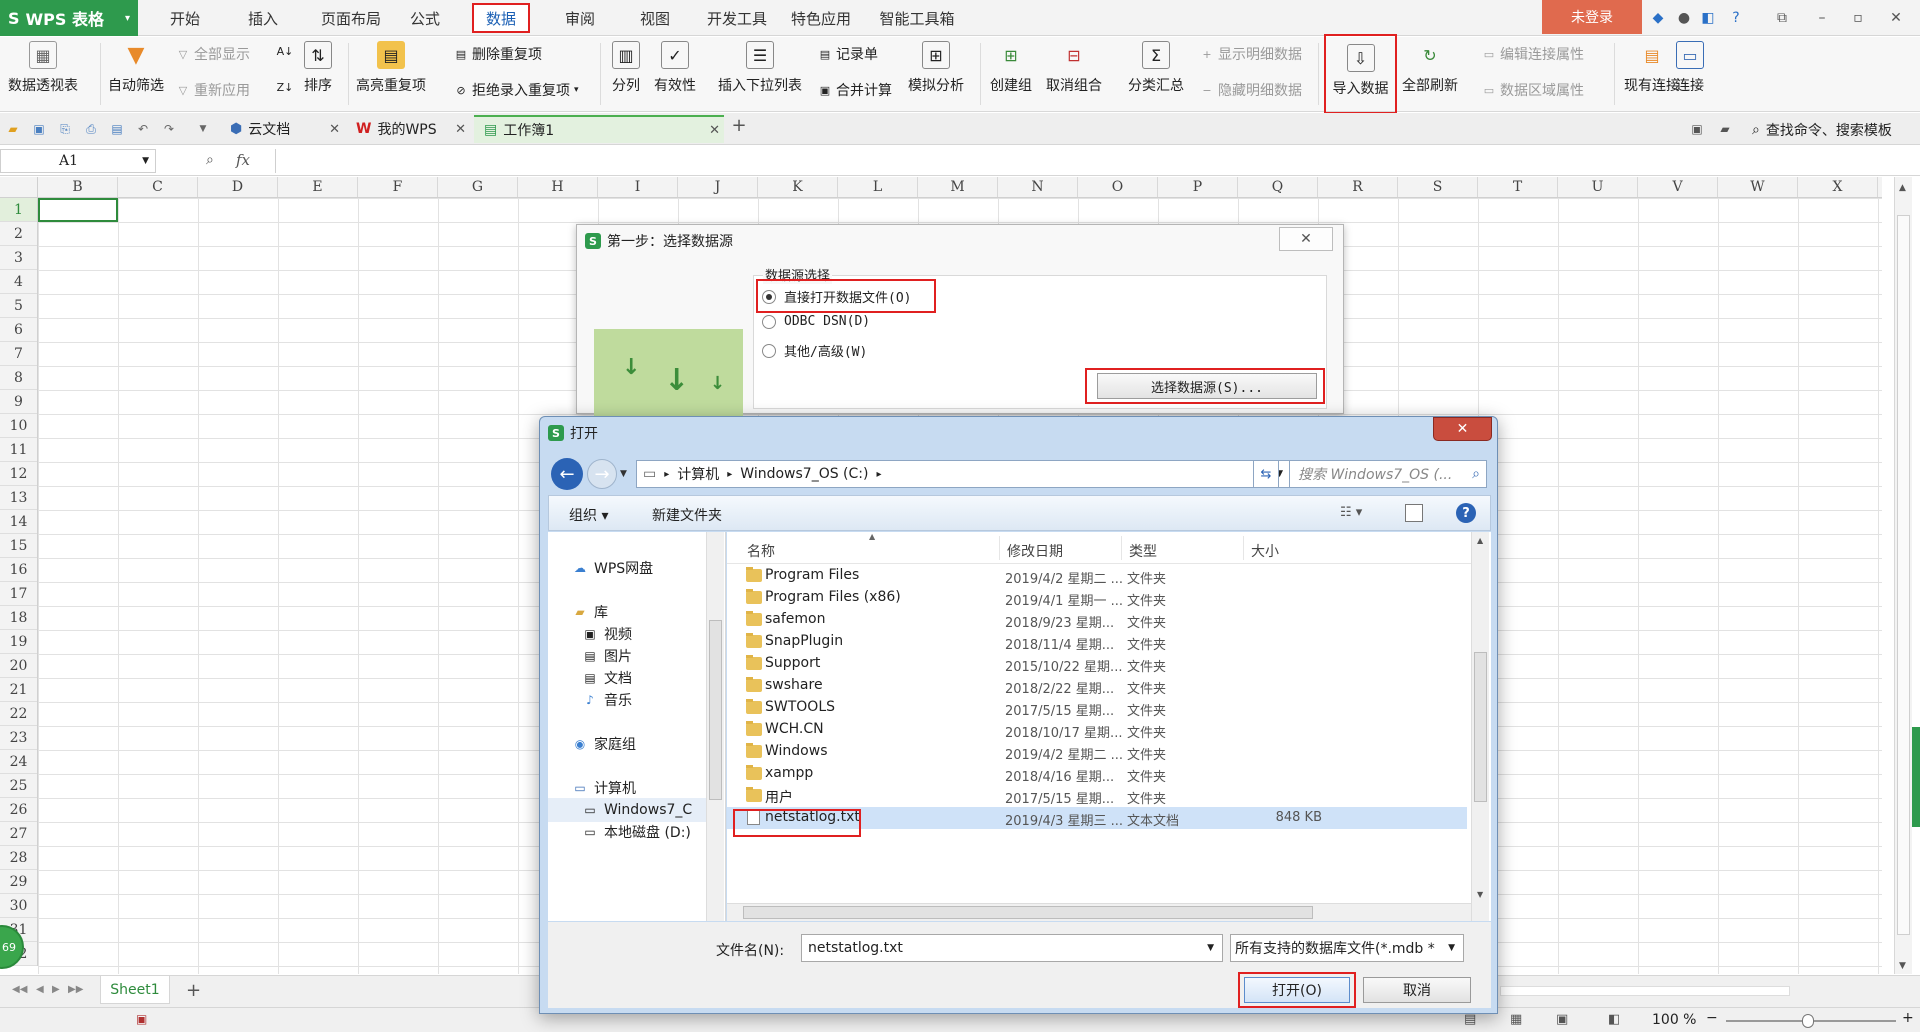 The image size is (1920, 1032). What do you see at coordinates (18, 738) in the screenshot?
I see `row-header: 23` at bounding box center [18, 738].